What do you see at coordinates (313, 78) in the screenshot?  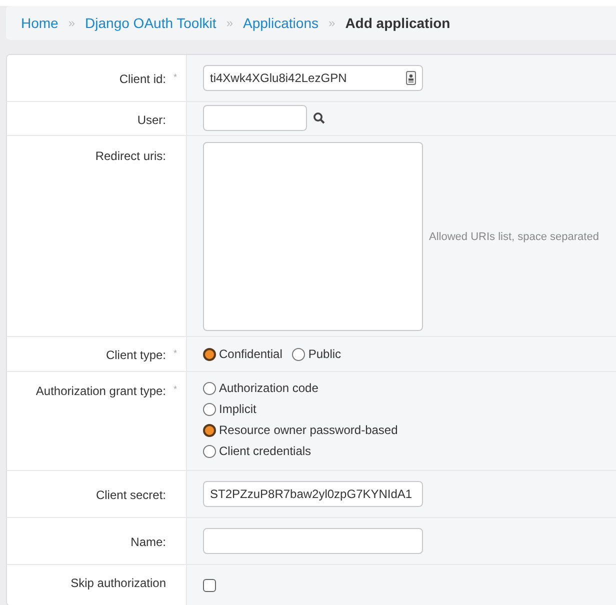 I see `text-field: ti4Xwk4XGlu8i42LezGPN` at bounding box center [313, 78].